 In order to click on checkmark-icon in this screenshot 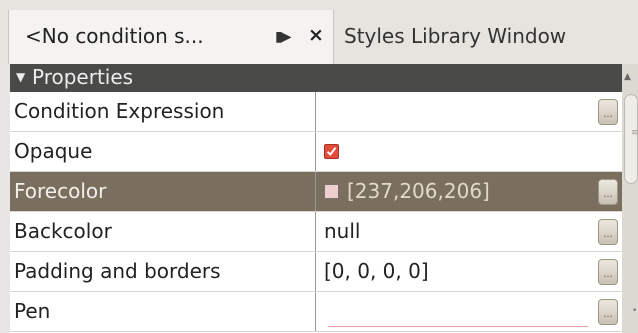, I will do `click(331, 151)`.